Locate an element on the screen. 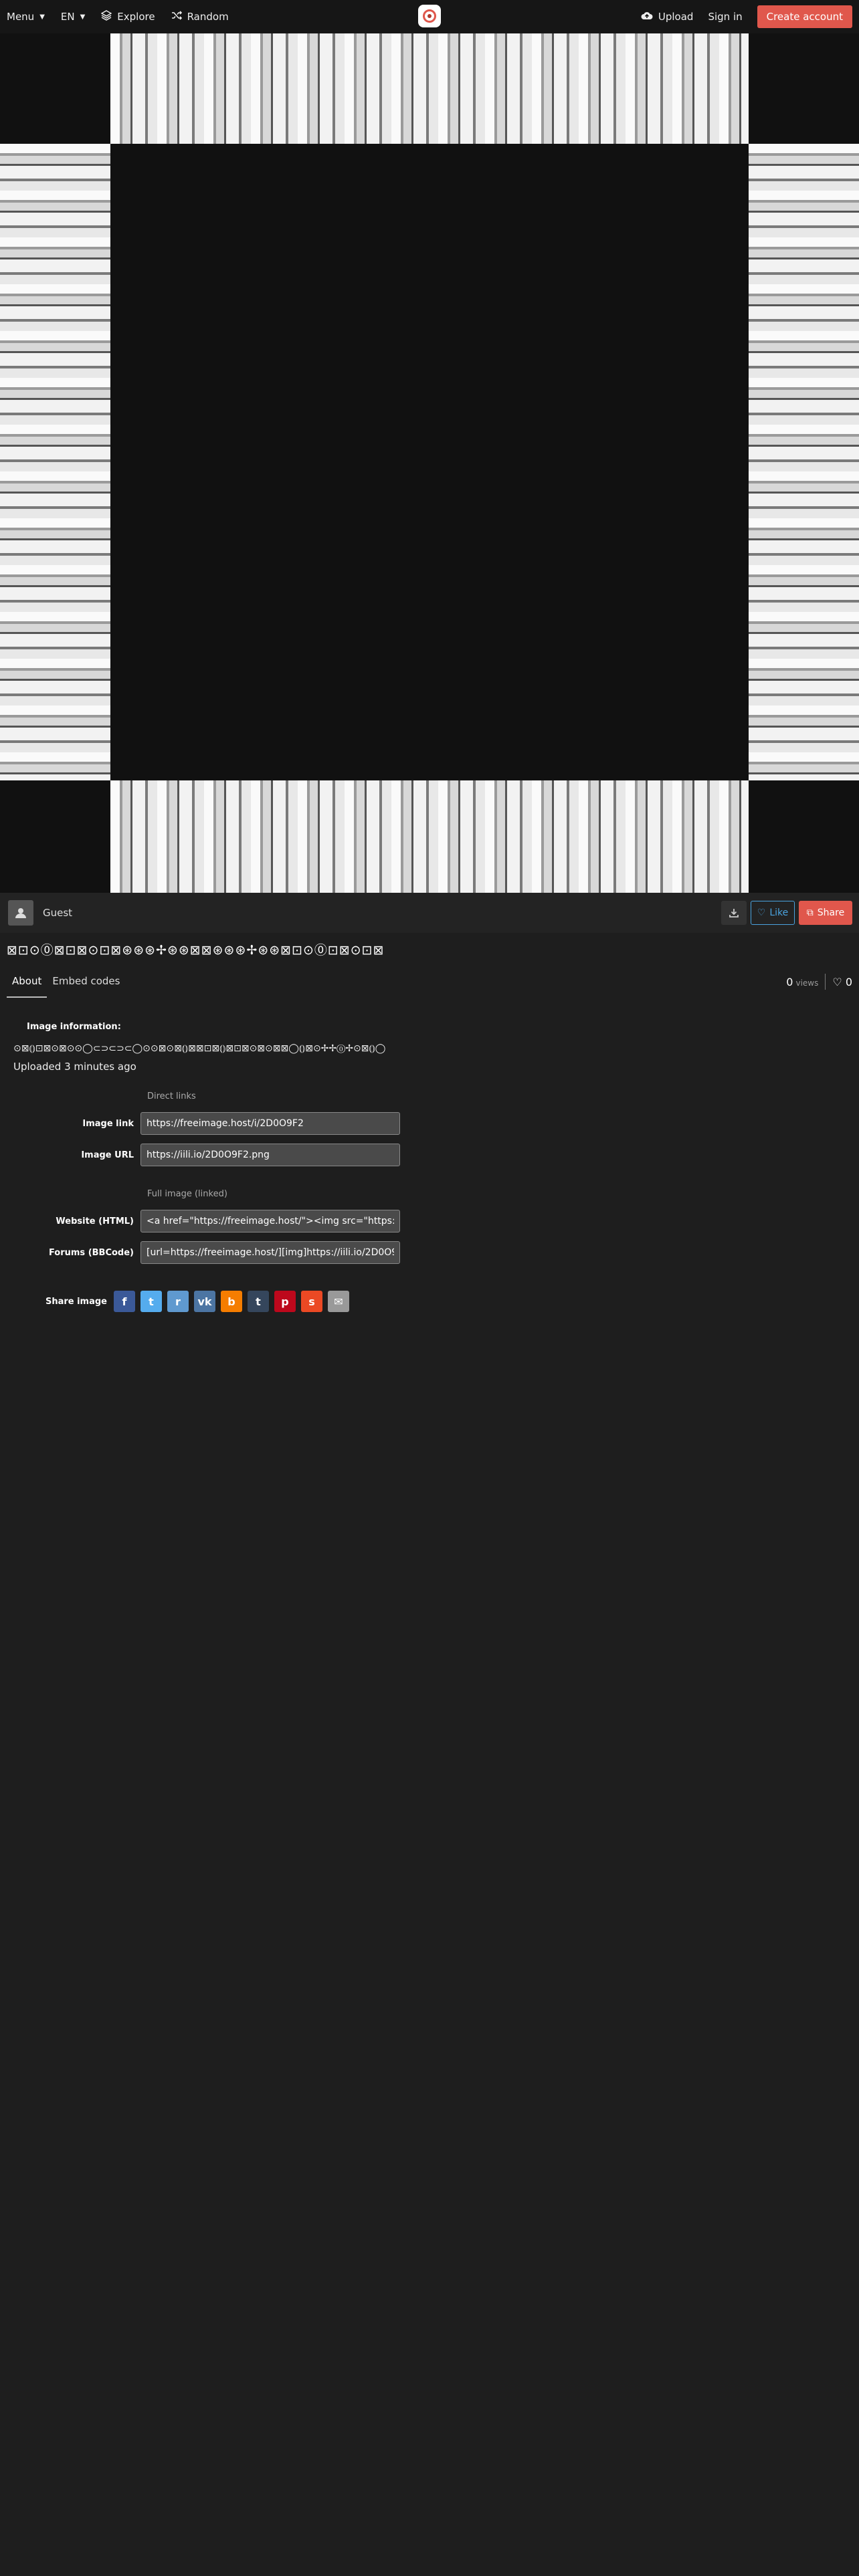 The height and width of the screenshot is (2576, 859). image-border-bottom is located at coordinates (429, 836).